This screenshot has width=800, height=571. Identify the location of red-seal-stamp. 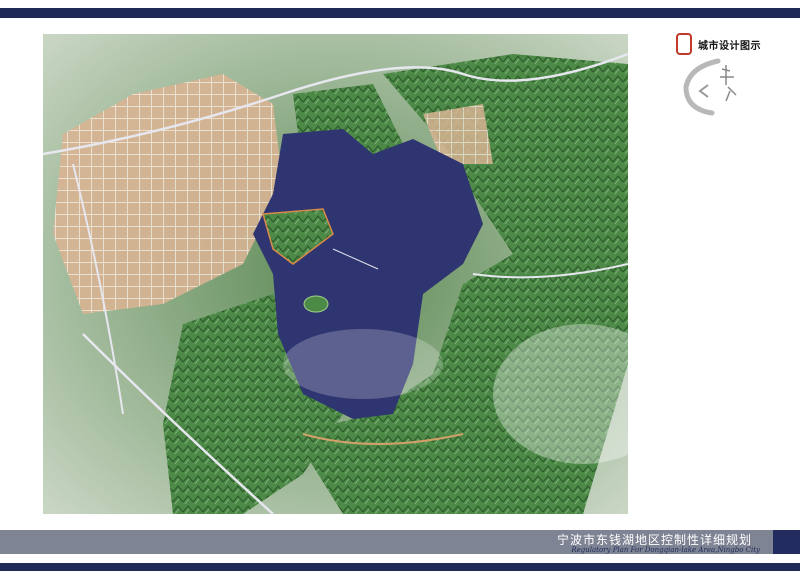
(684, 44).